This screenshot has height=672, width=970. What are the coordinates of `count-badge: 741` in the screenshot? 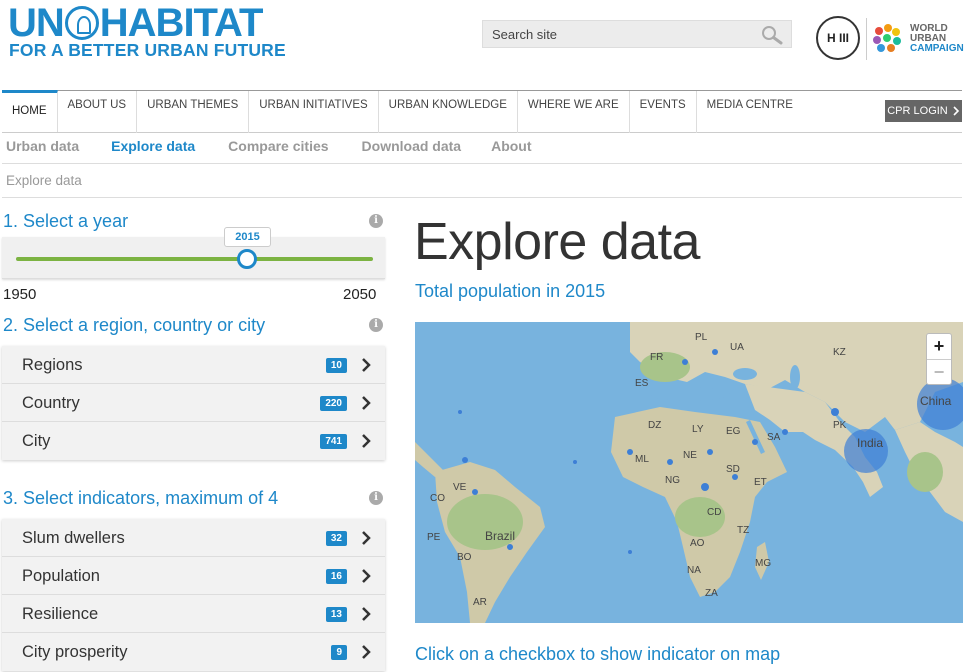 It's located at (333, 441).